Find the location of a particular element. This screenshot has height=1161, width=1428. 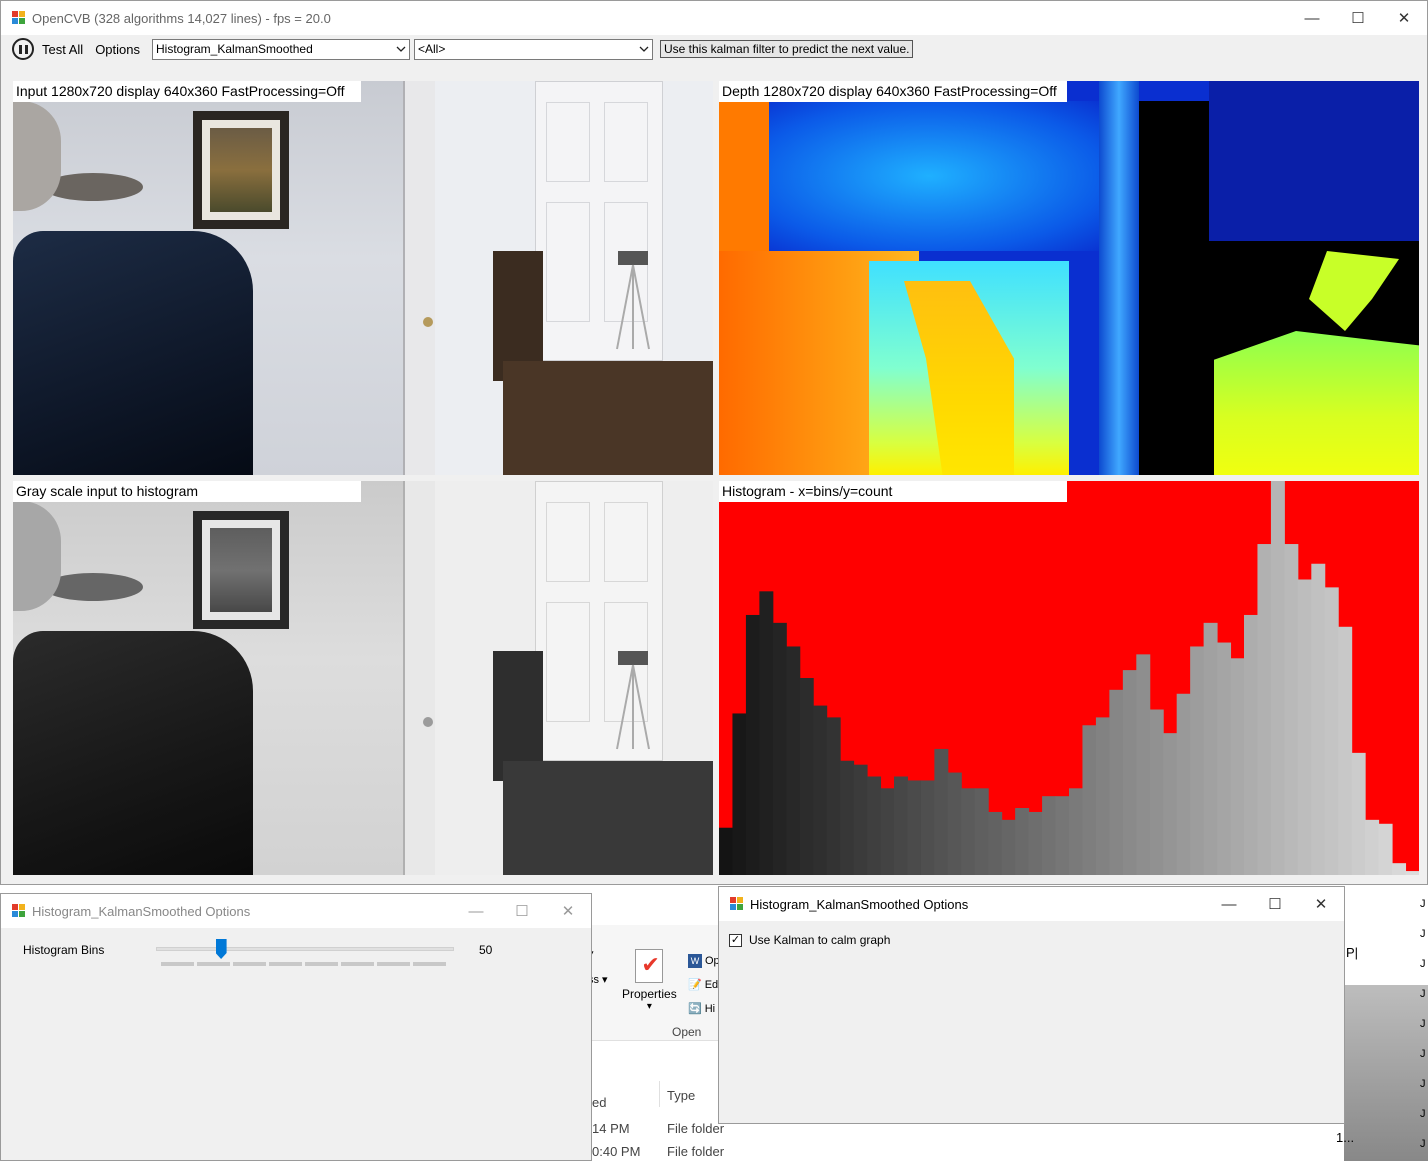

pause-icon is located at coordinates (23, 49).